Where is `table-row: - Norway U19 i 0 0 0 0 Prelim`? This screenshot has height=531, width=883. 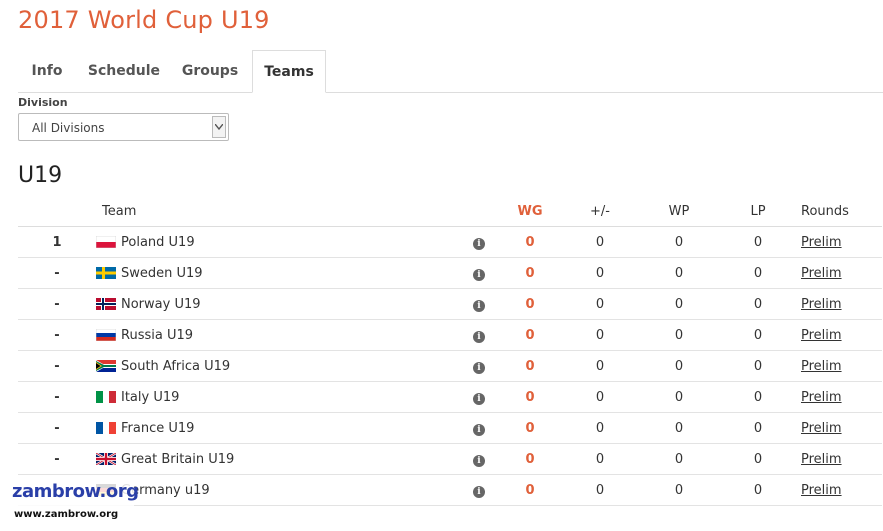 table-row: - Norway U19 i 0 0 0 0 Prelim is located at coordinates (450, 304).